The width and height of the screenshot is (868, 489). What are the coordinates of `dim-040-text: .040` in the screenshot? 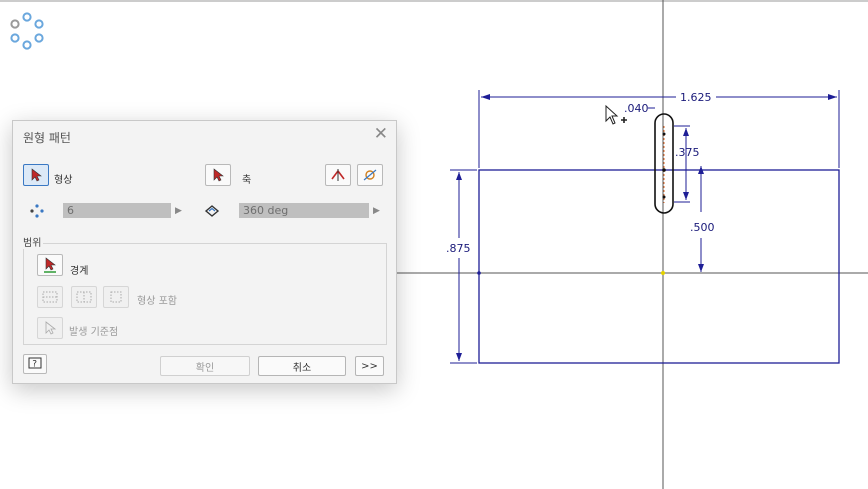 It's located at (636, 108).